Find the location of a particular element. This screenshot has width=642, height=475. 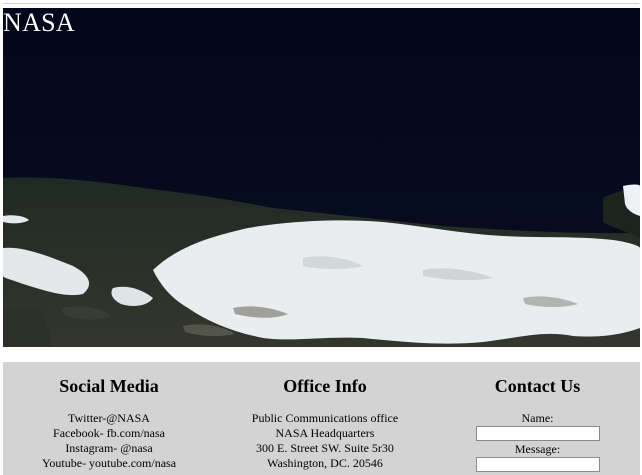

message-label: Message: is located at coordinates (537, 449).